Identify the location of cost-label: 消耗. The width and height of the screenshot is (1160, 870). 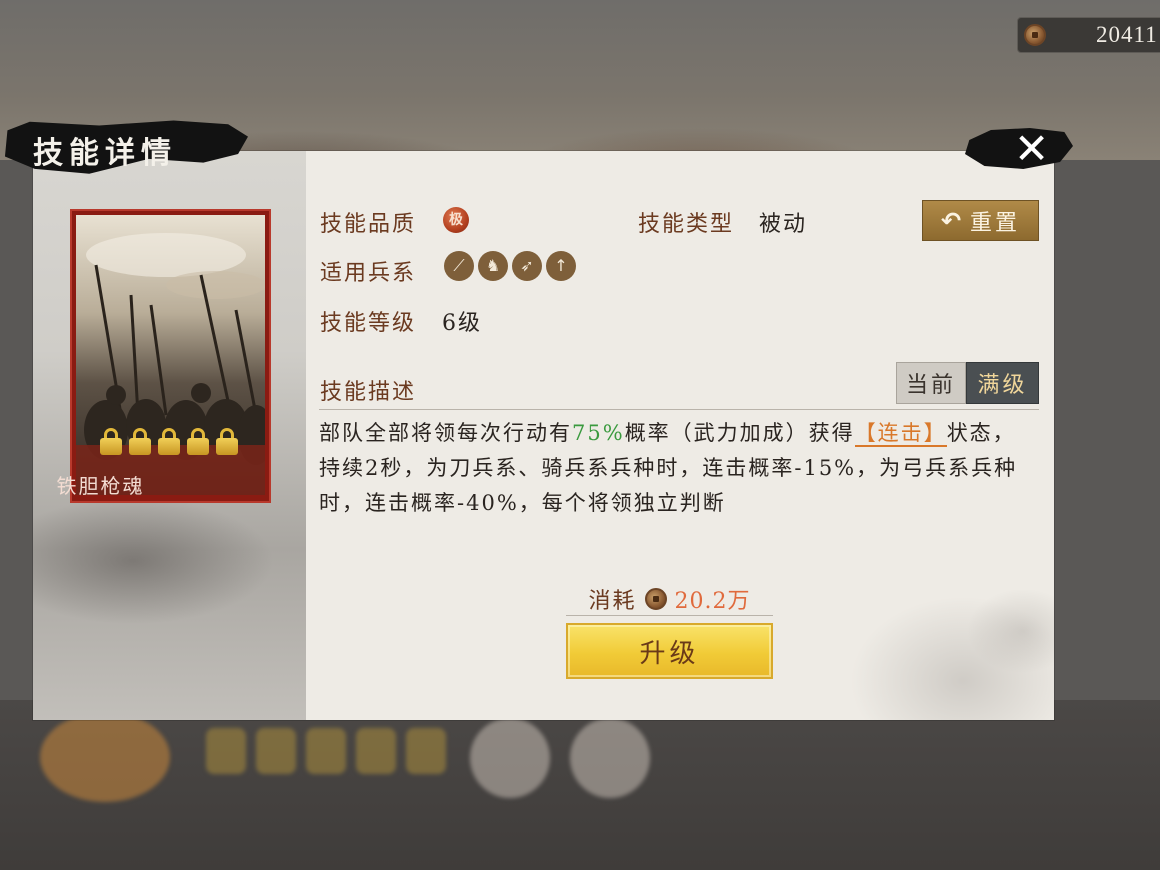
(612, 601).